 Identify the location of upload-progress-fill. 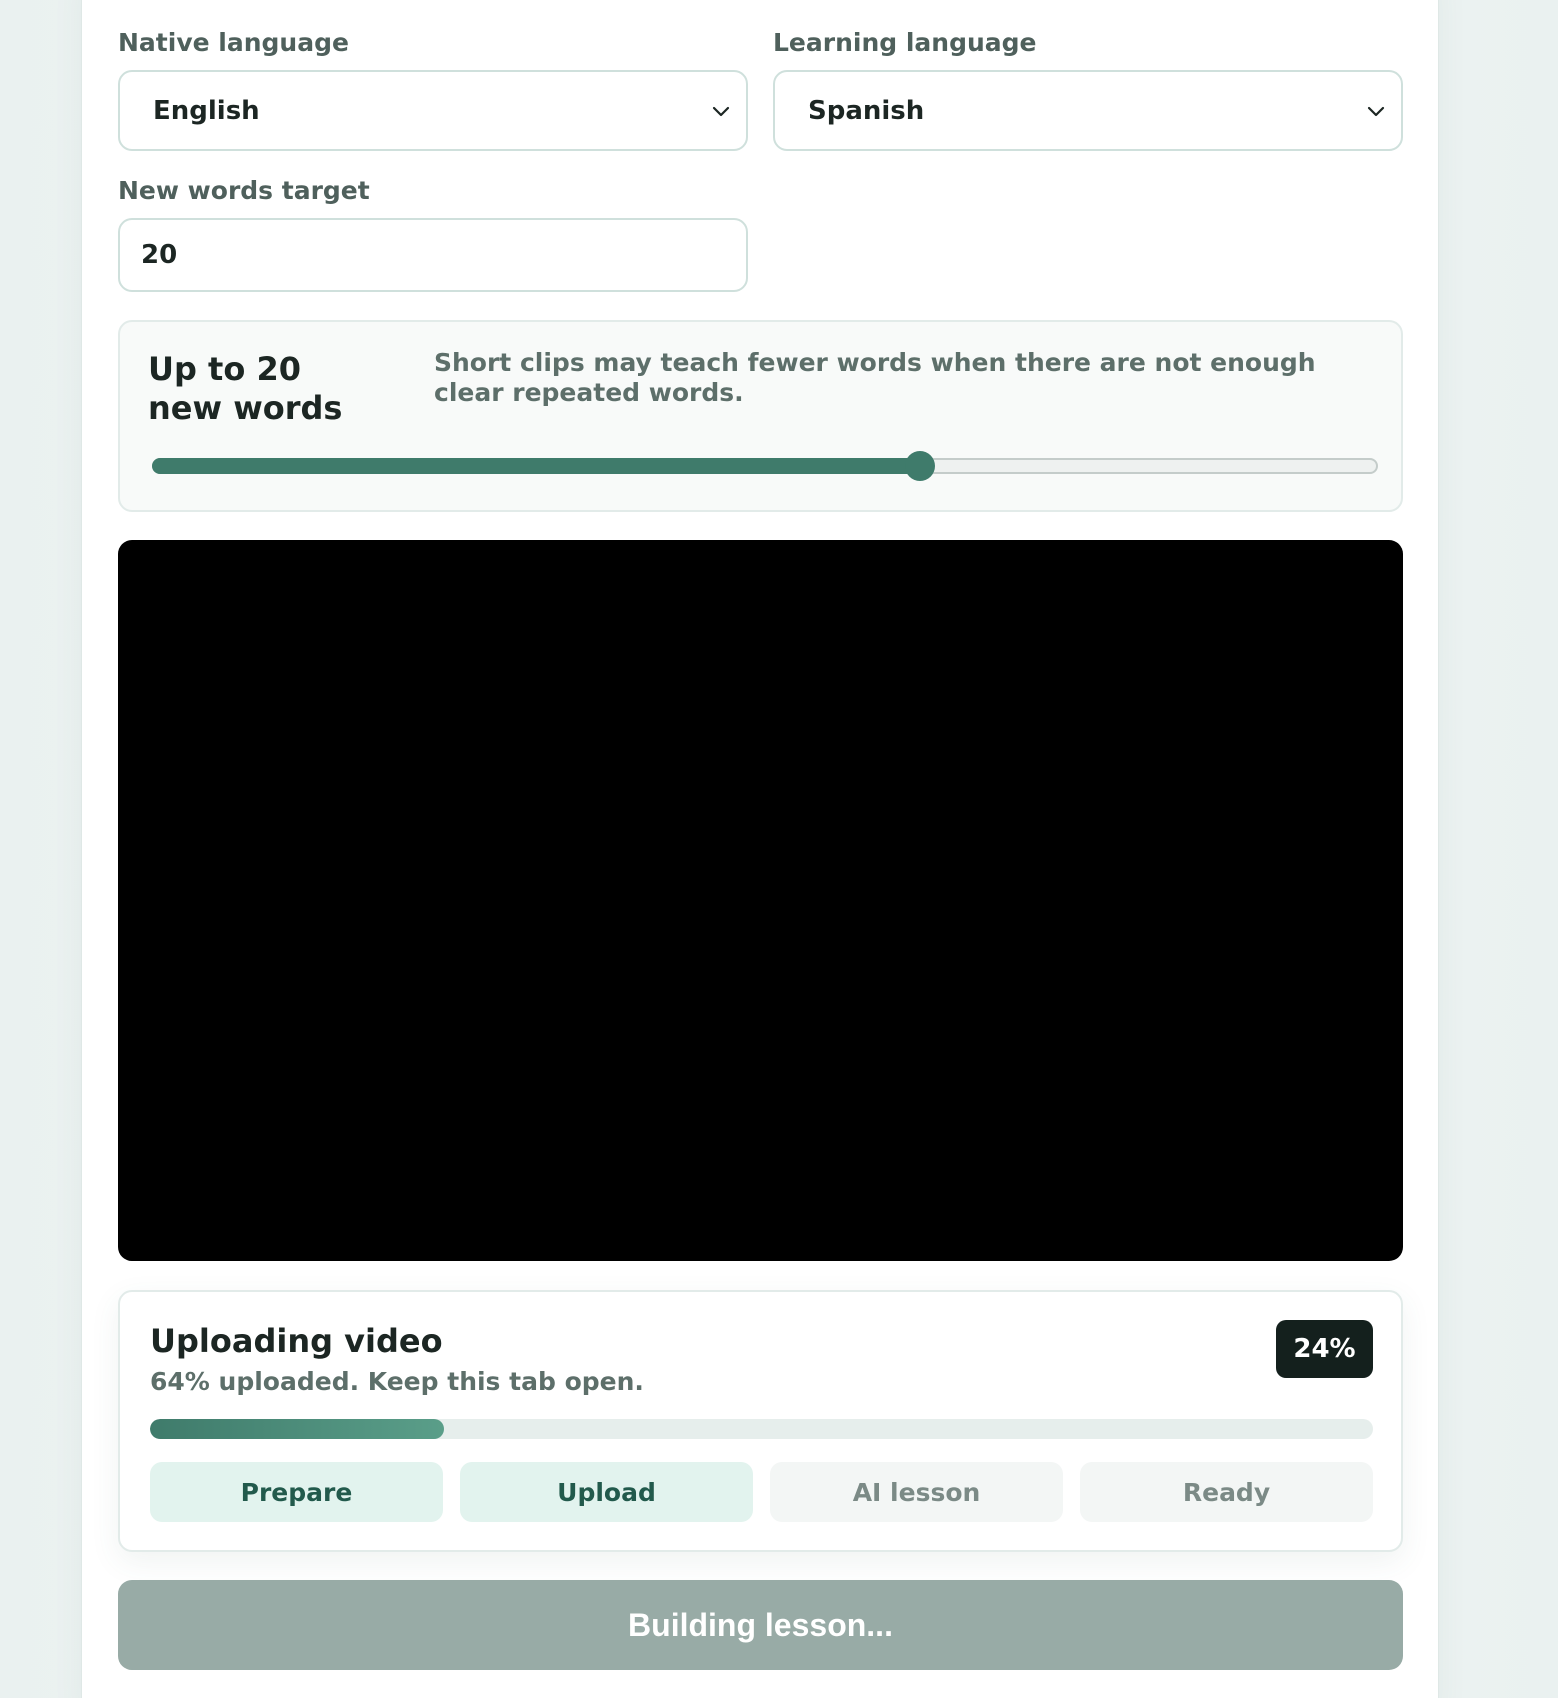
(297, 1429).